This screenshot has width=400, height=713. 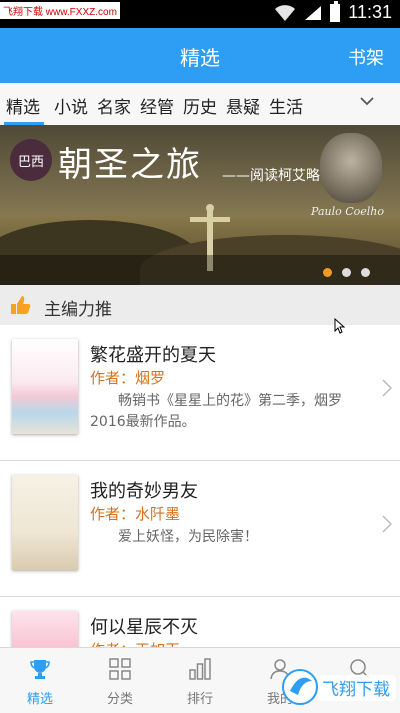 I want to click on nav-label: 精选, so click(x=39, y=699).